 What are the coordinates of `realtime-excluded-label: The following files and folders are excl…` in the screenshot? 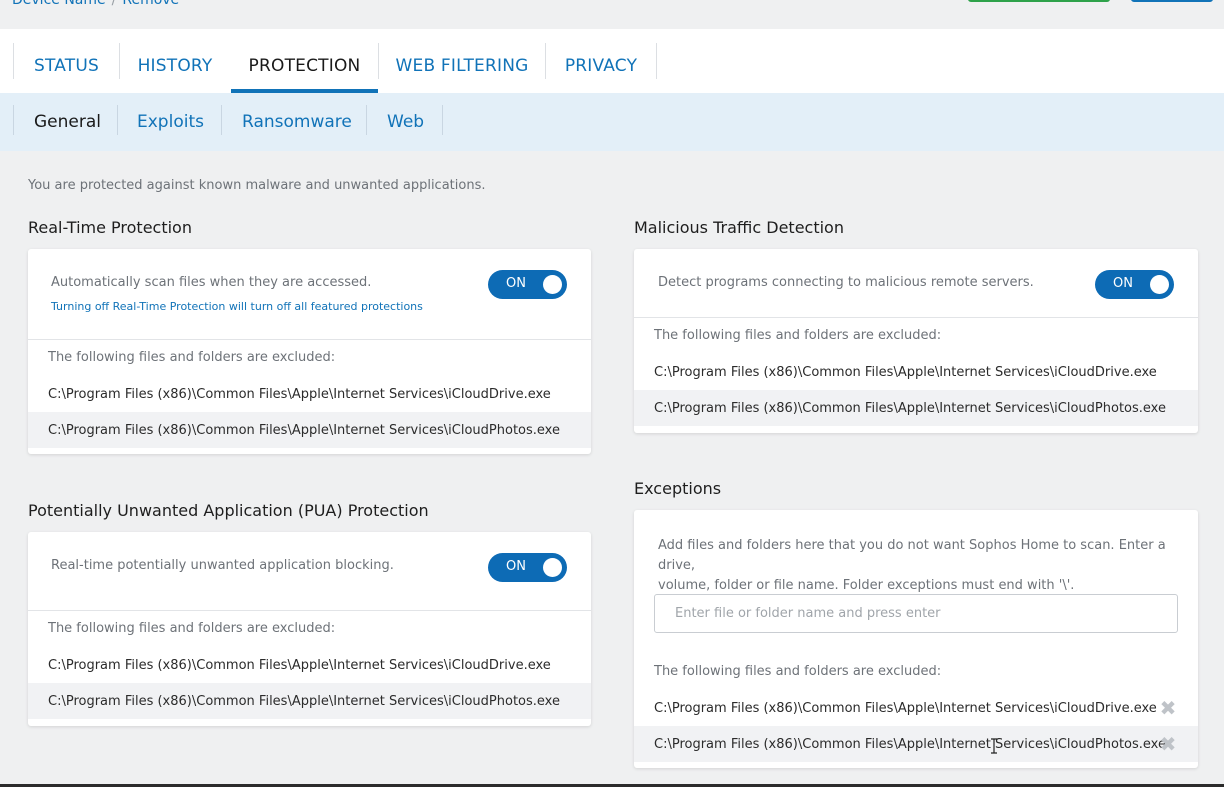 It's located at (192, 357).